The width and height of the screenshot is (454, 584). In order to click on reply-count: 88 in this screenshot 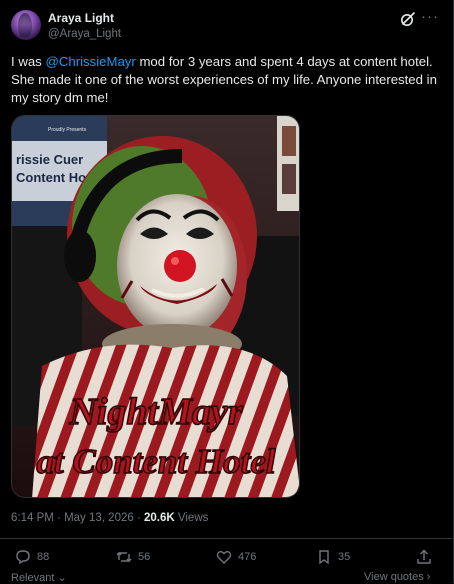, I will do `click(43, 557)`.